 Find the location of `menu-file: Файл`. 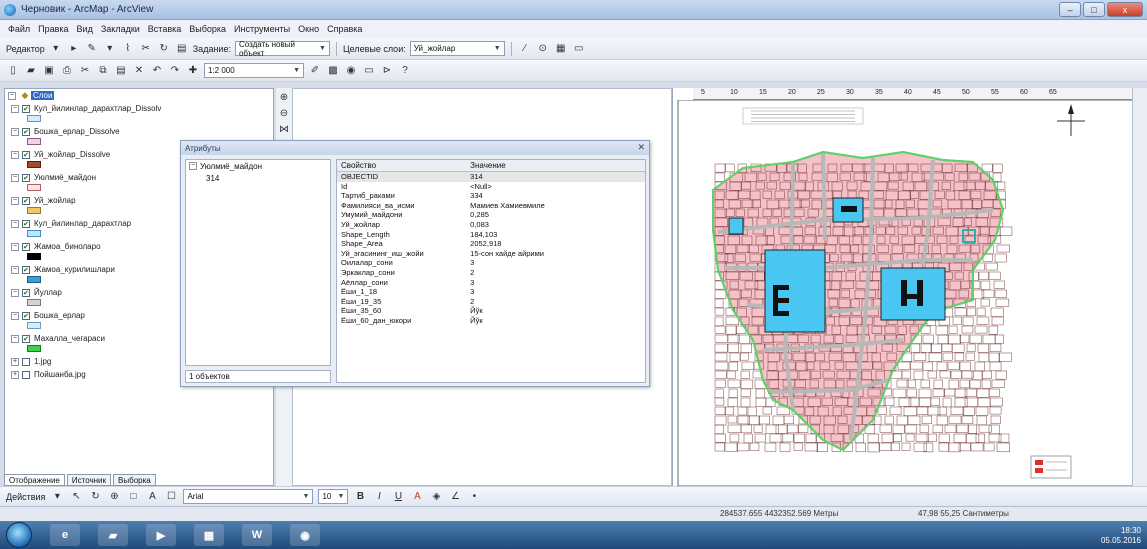

menu-file: Файл is located at coordinates (19, 29).